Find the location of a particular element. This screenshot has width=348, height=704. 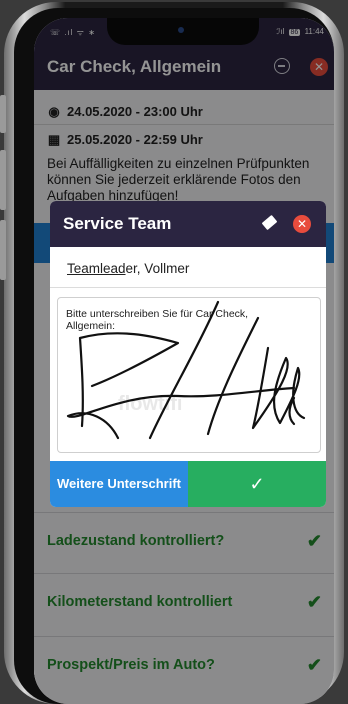

add-signature-button: Weitere Unterschrift is located at coordinates (119, 484).